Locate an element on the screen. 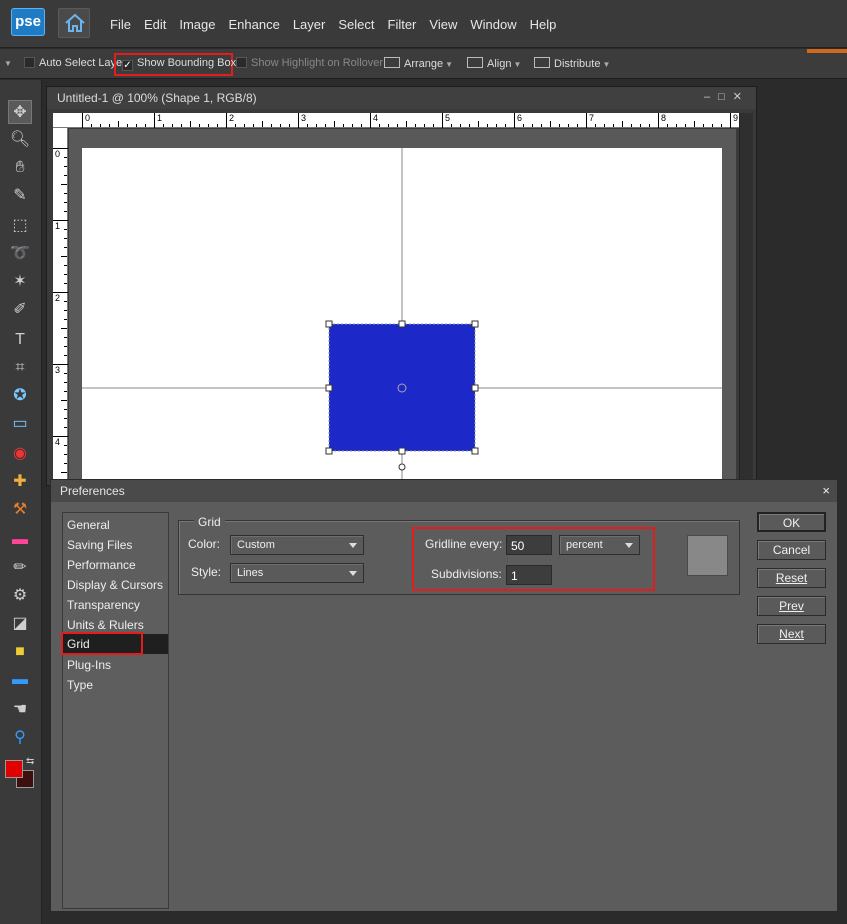 This screenshot has height=924, width=847. menu-filter: Filter is located at coordinates (402, 24).